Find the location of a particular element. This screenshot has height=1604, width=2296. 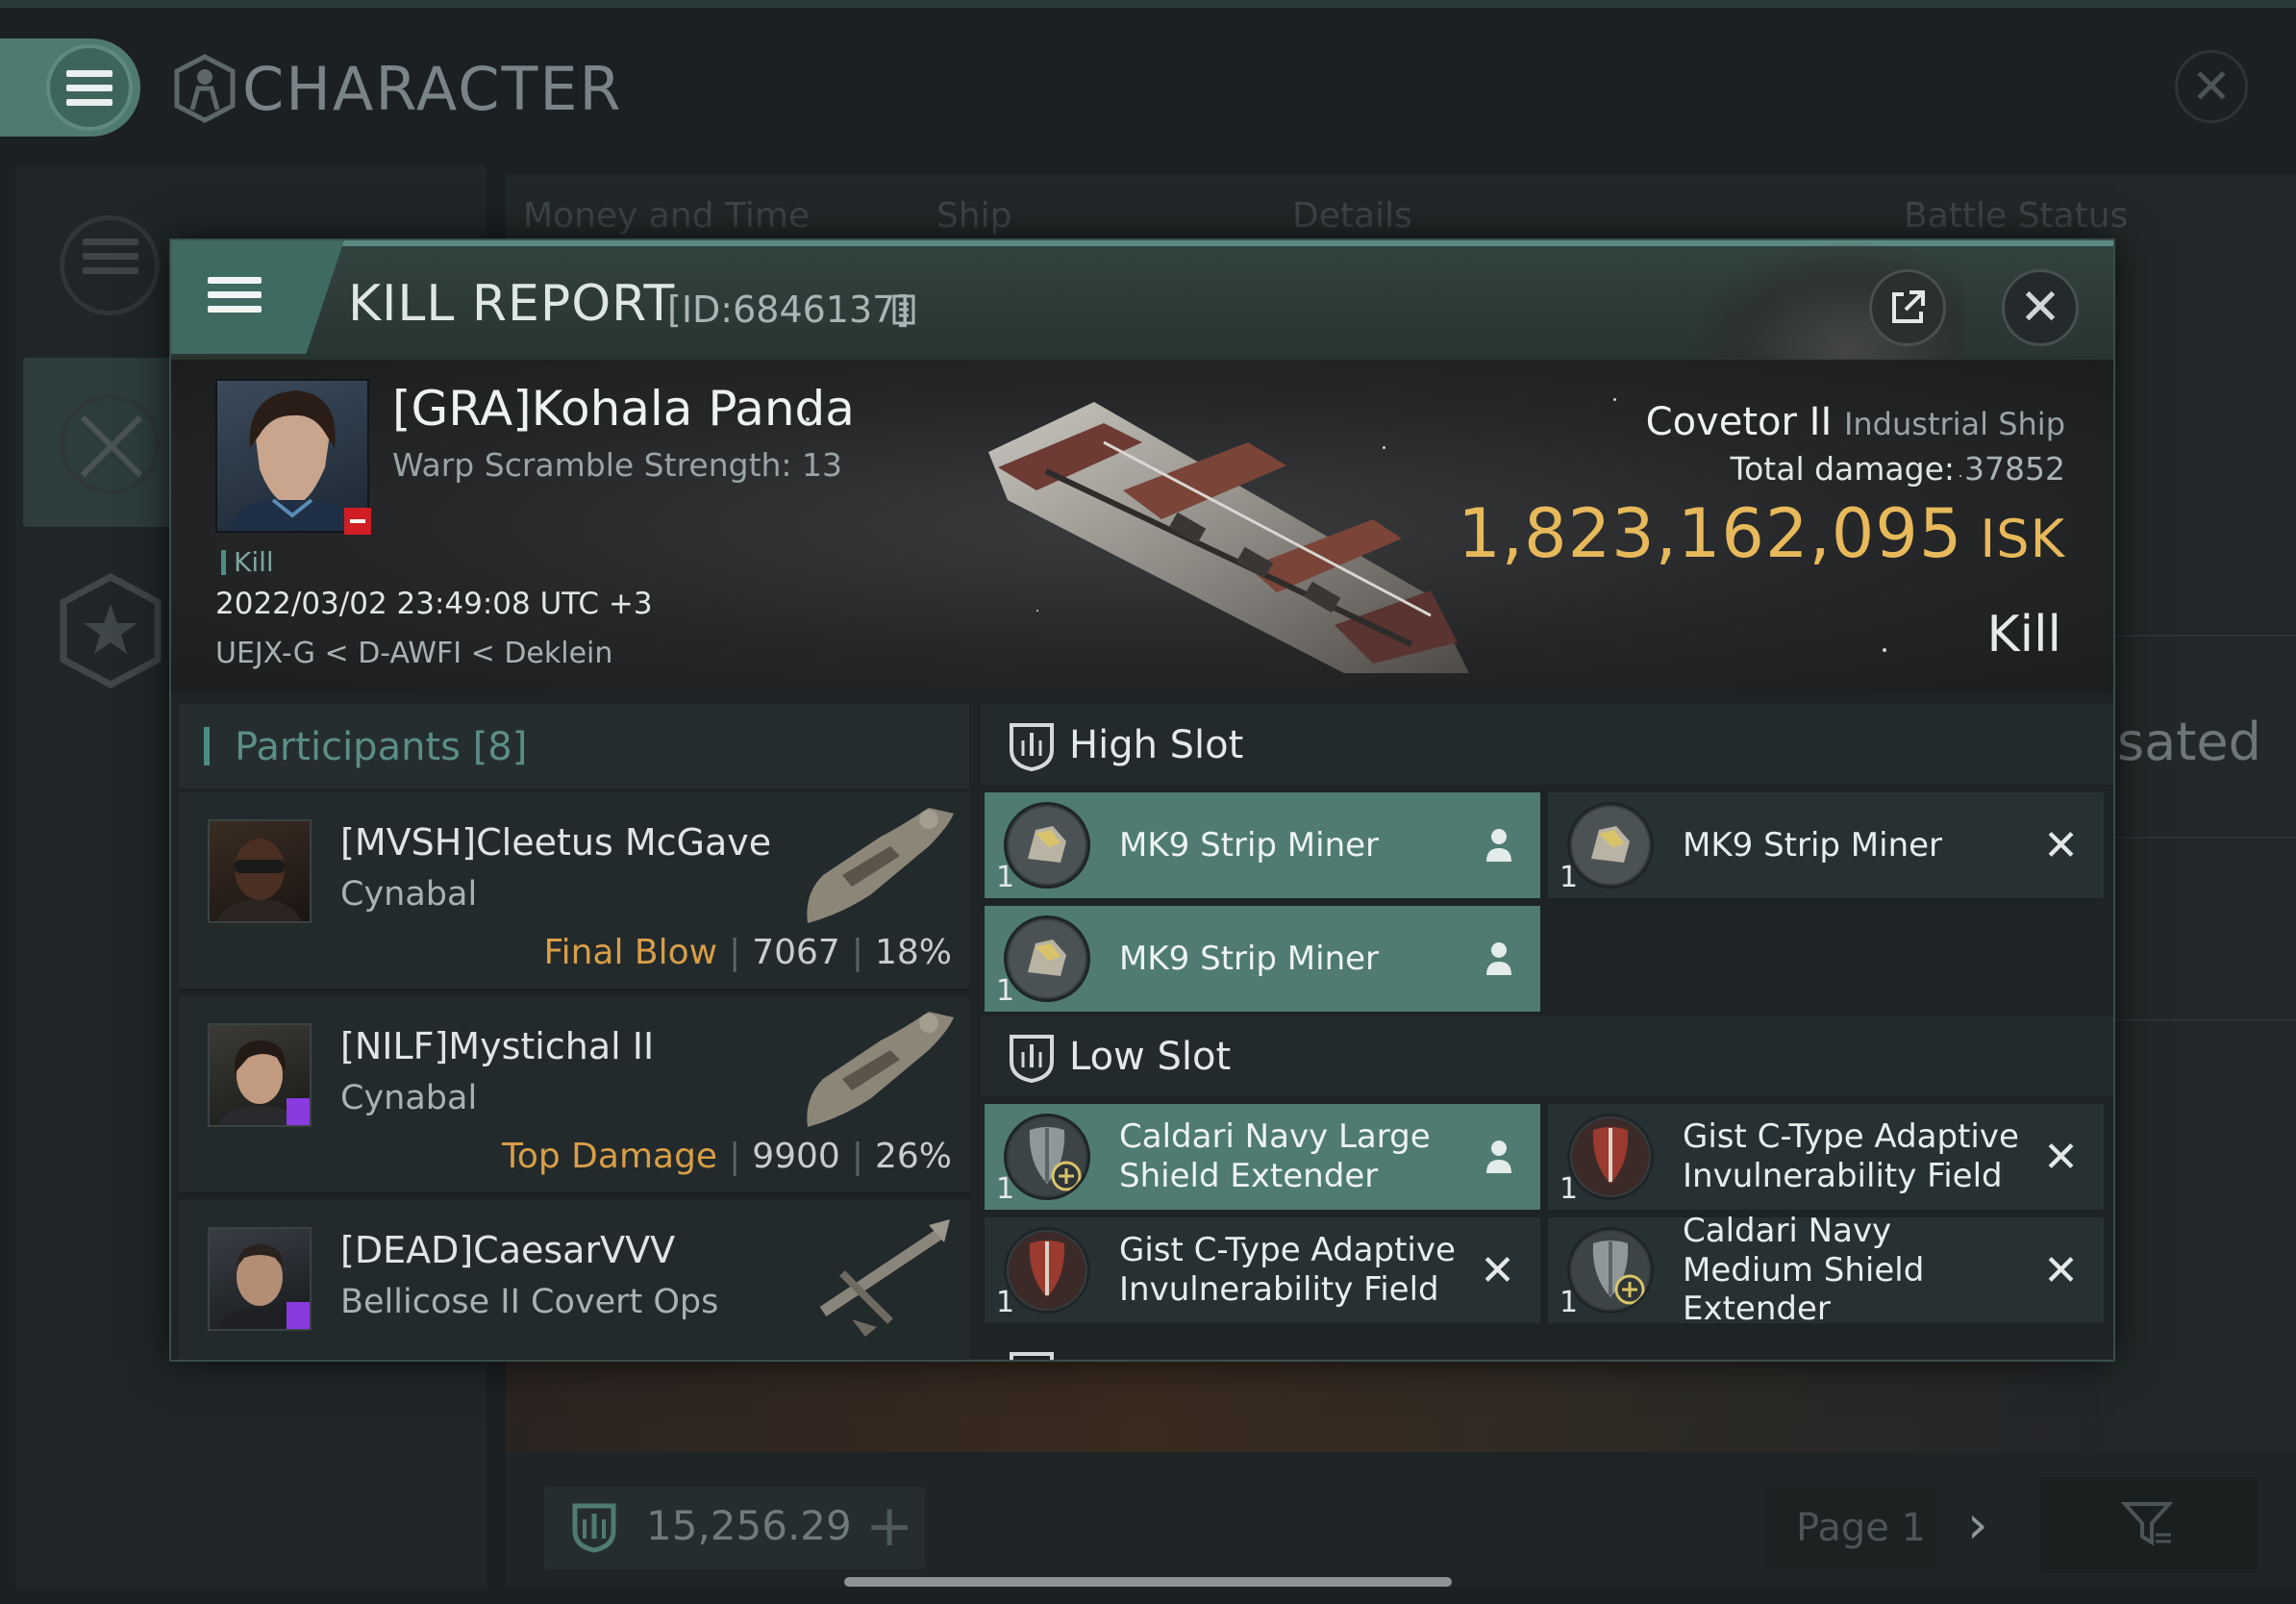

rail-menu-button is located at coordinates (107, 263).